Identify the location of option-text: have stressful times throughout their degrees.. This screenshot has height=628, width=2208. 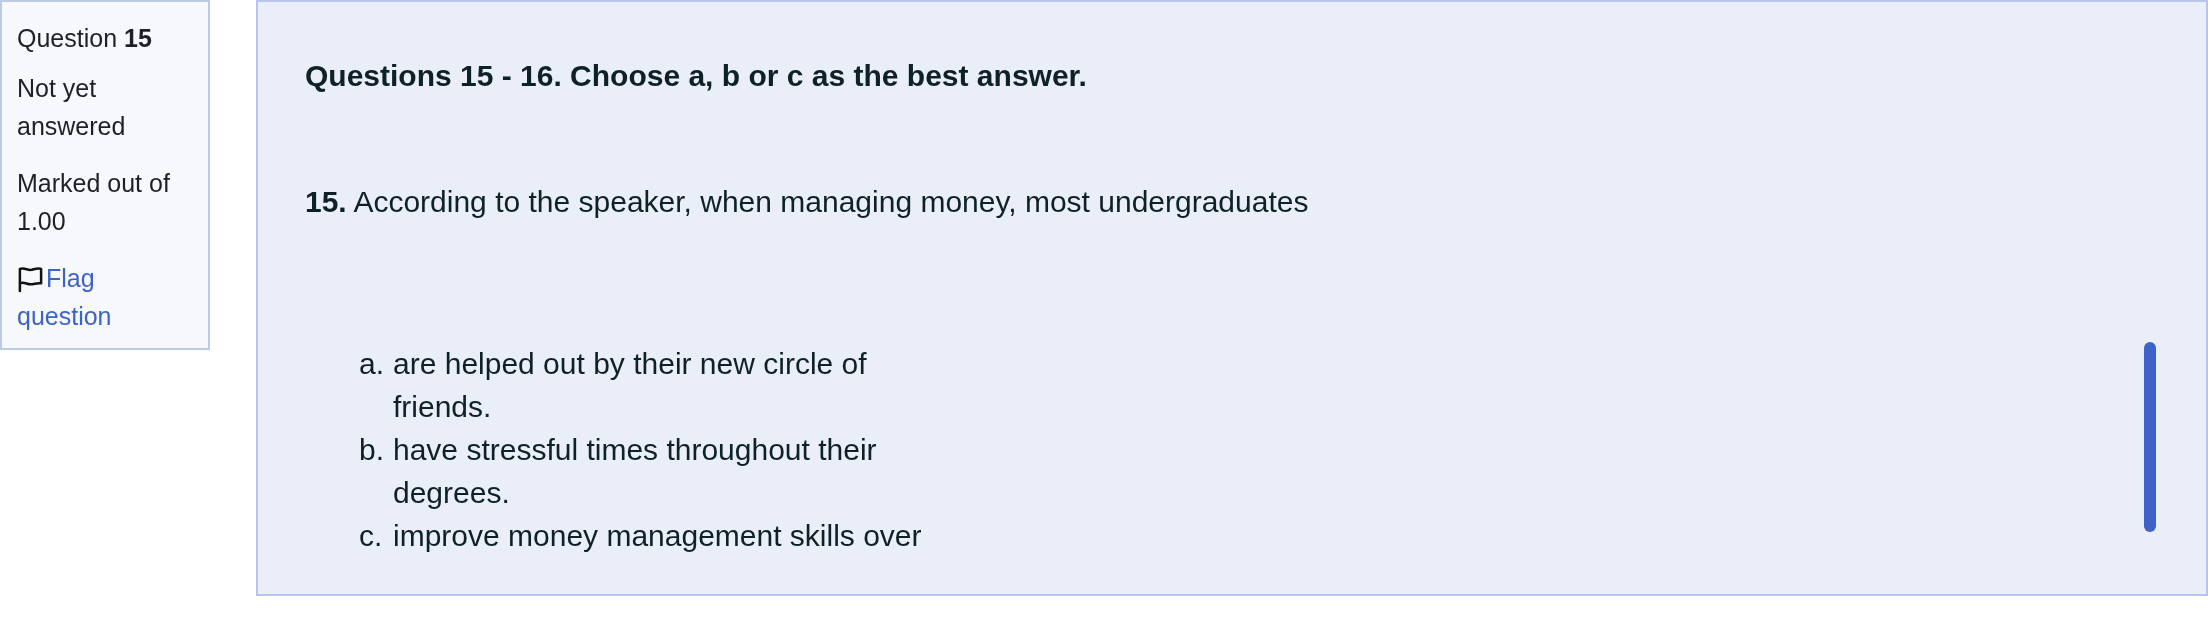
(663, 471).